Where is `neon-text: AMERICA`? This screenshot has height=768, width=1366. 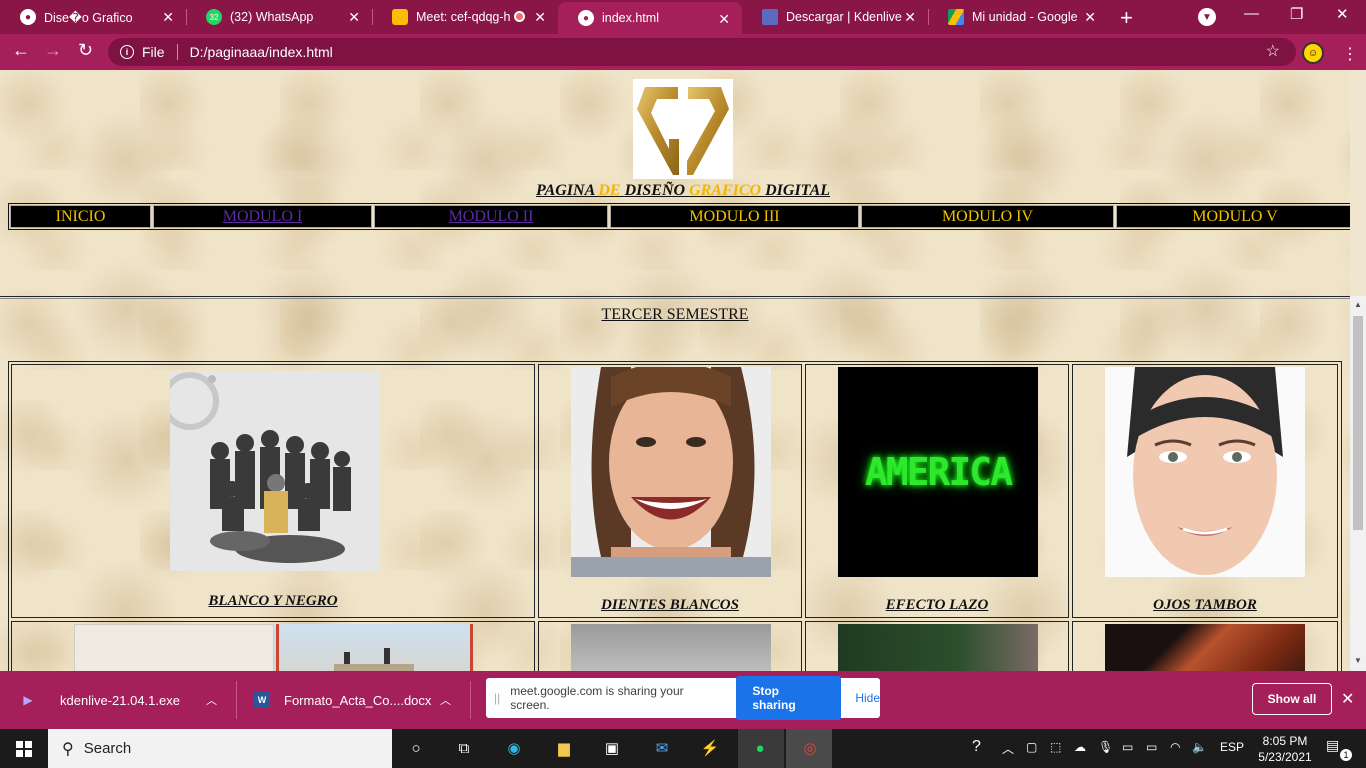 neon-text: AMERICA is located at coordinates (938, 472).